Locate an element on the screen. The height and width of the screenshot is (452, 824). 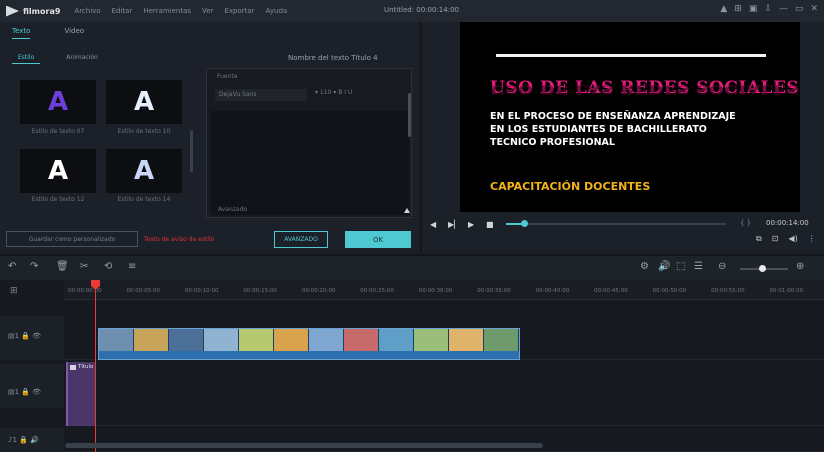
volume-icon: ◀) is located at coordinates (792, 239).